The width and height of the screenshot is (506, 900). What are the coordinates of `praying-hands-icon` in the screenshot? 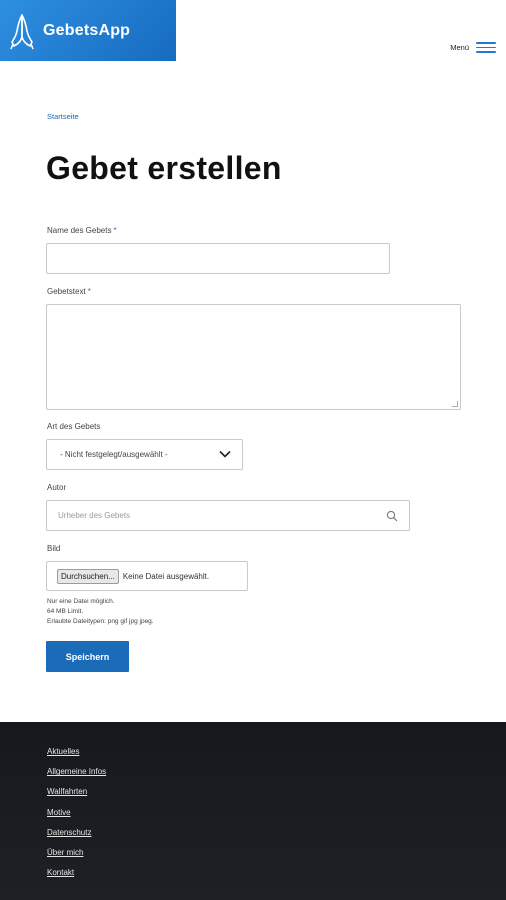 It's located at (22, 31).